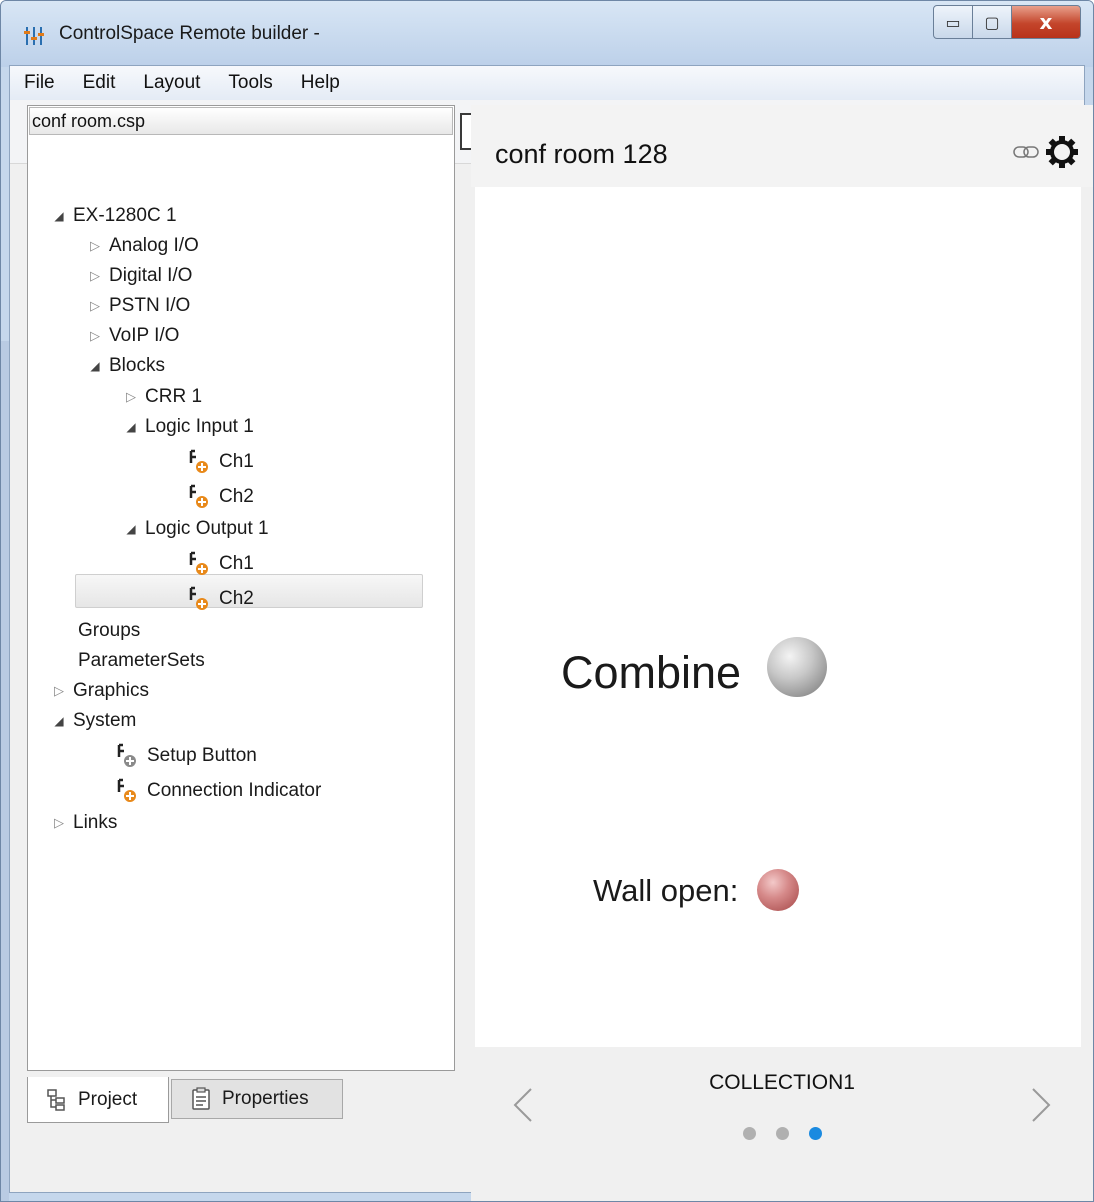  I want to click on tree-header: conf room.csp, so click(241, 121).